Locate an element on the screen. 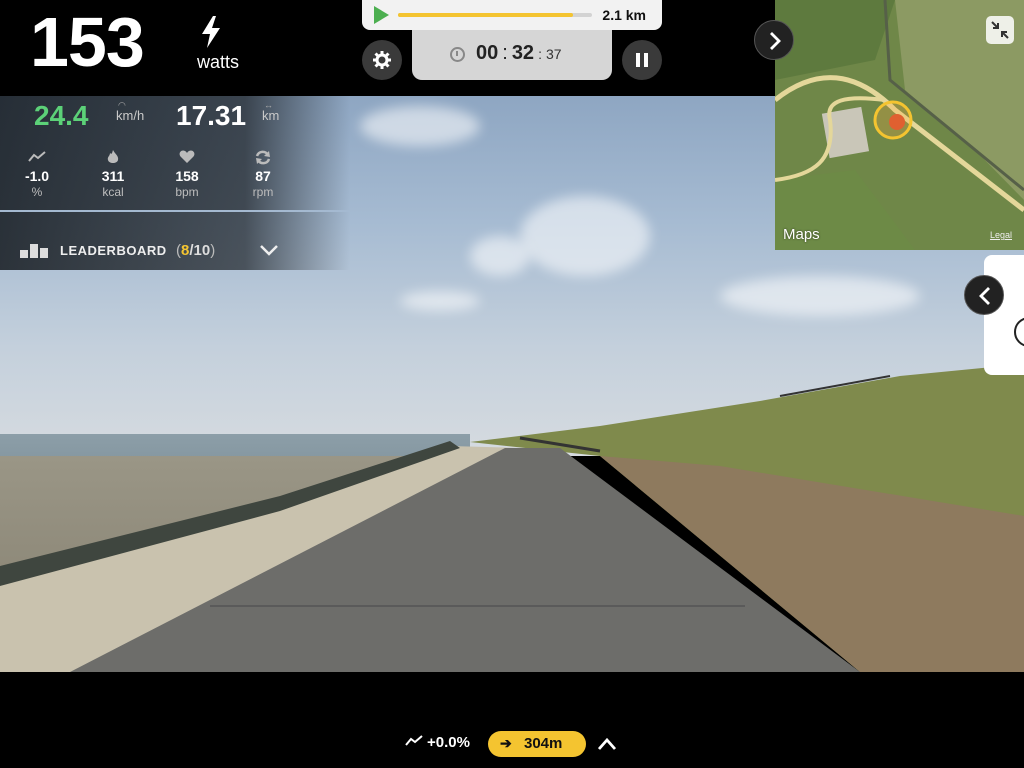  top-bar: 153 watts 2.1 km 00:32:37 is located at coordinates (387, 48).